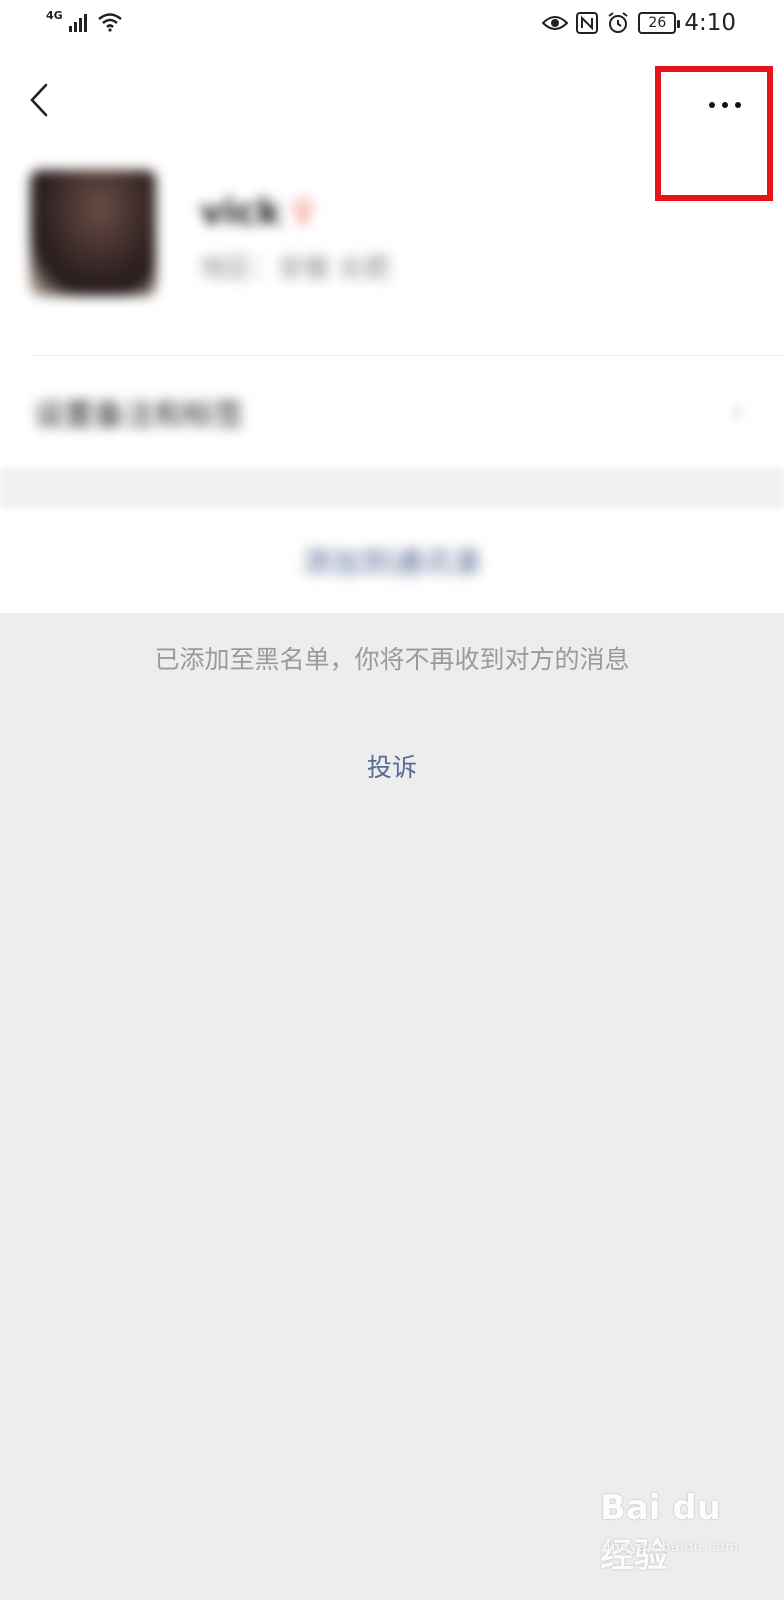 The height and width of the screenshot is (1600, 784). I want to click on add-to-contacts-row: 添加到通讯录, so click(392, 561).